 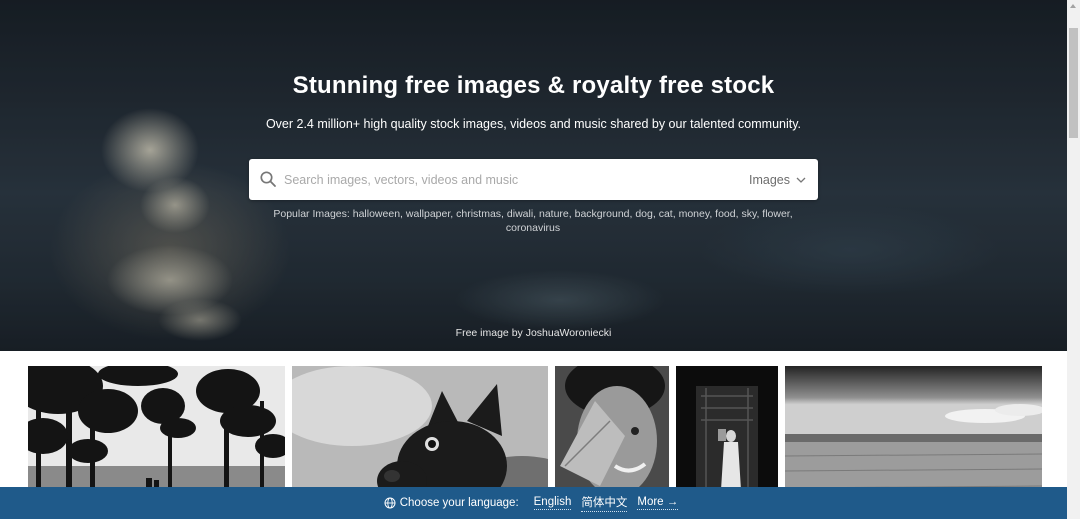 I want to click on popular-tag: cat, so click(x=666, y=214).